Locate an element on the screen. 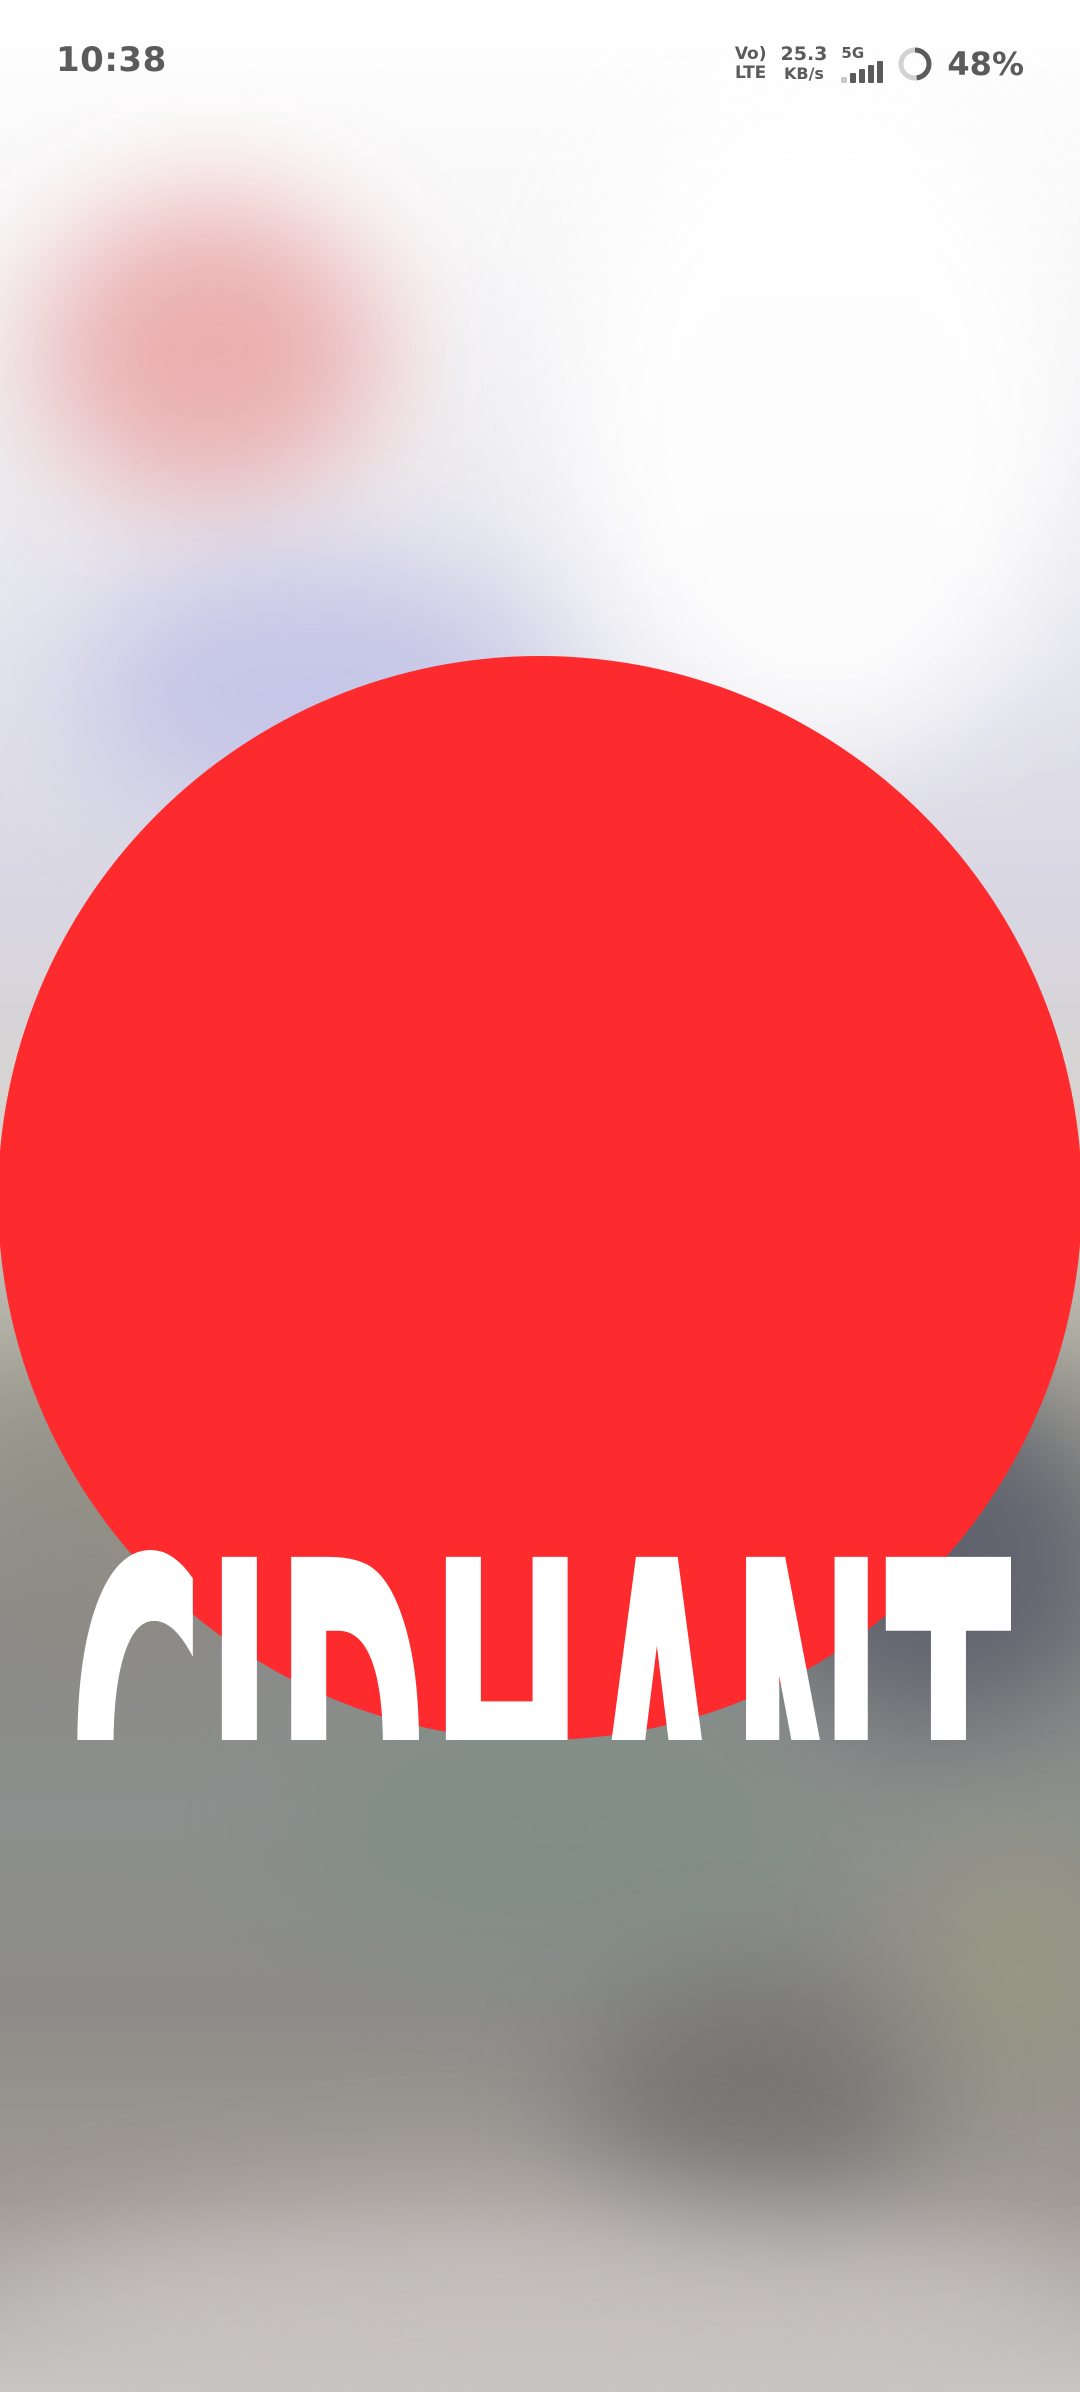 This screenshot has width=1080, height=2392. status-time: 10:38 is located at coordinates (111, 60).